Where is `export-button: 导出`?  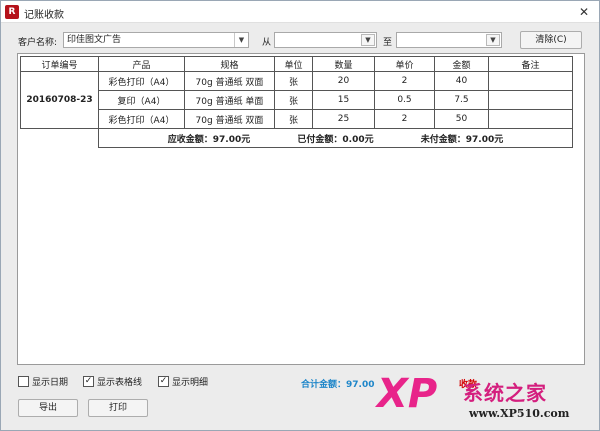 export-button: 导出 is located at coordinates (48, 408).